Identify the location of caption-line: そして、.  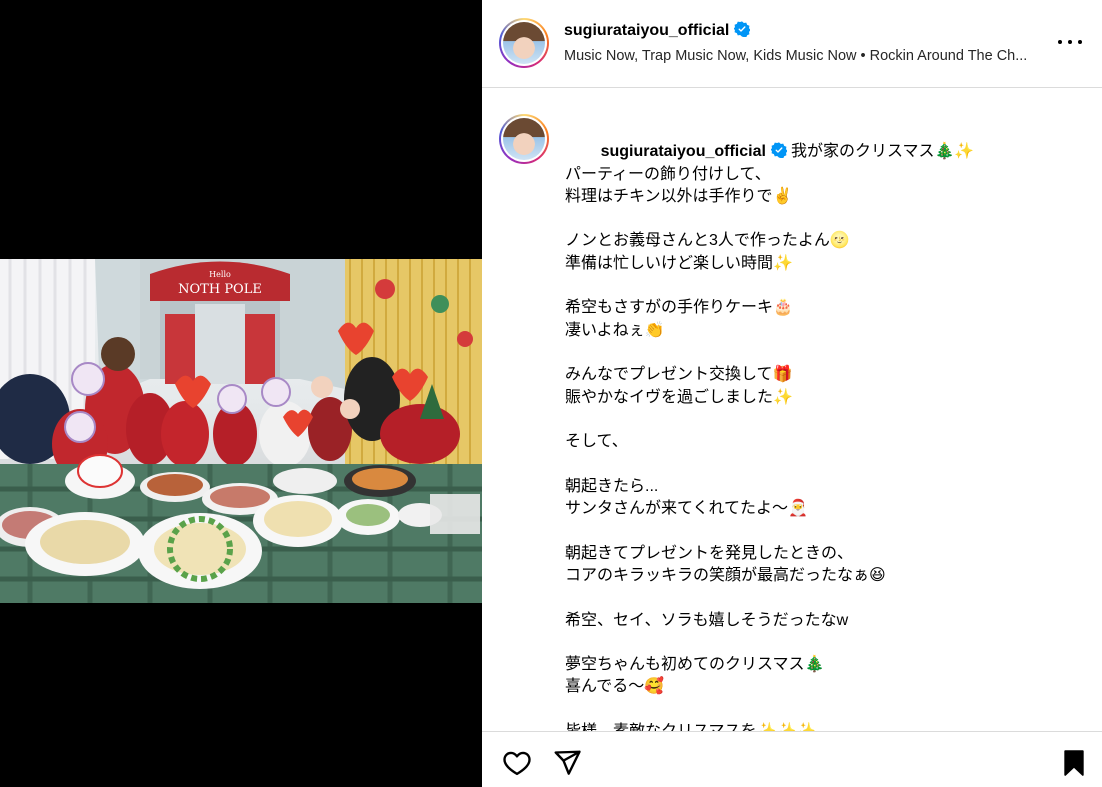
(596, 442).